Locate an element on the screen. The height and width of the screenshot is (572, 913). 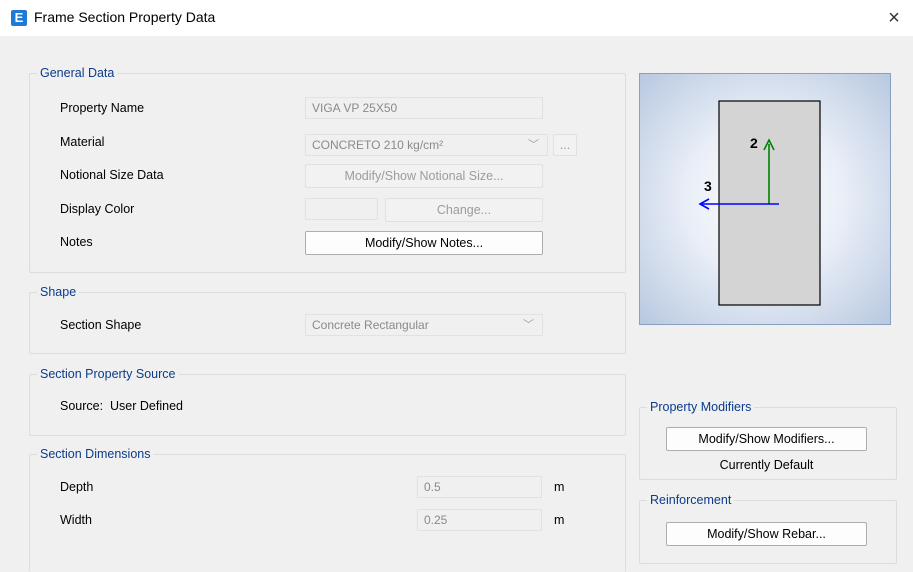
close-button: × is located at coordinates (894, 18).